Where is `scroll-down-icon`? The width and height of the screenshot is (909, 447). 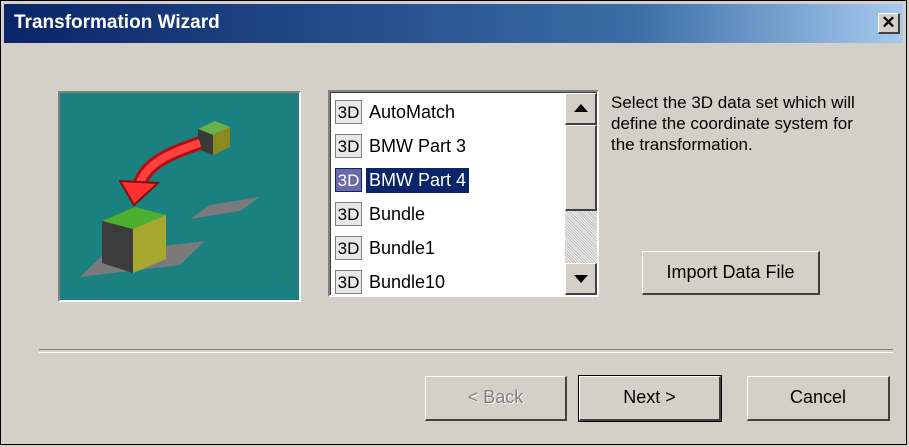 scroll-down-icon is located at coordinates (581, 279).